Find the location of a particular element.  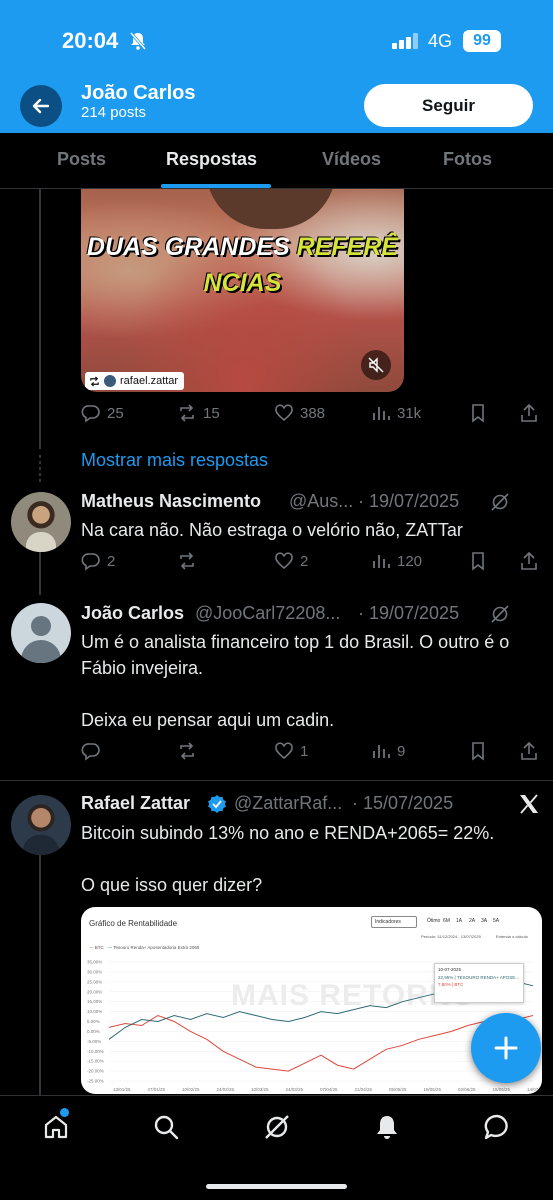

arrow-left-icon is located at coordinates (41, 106).